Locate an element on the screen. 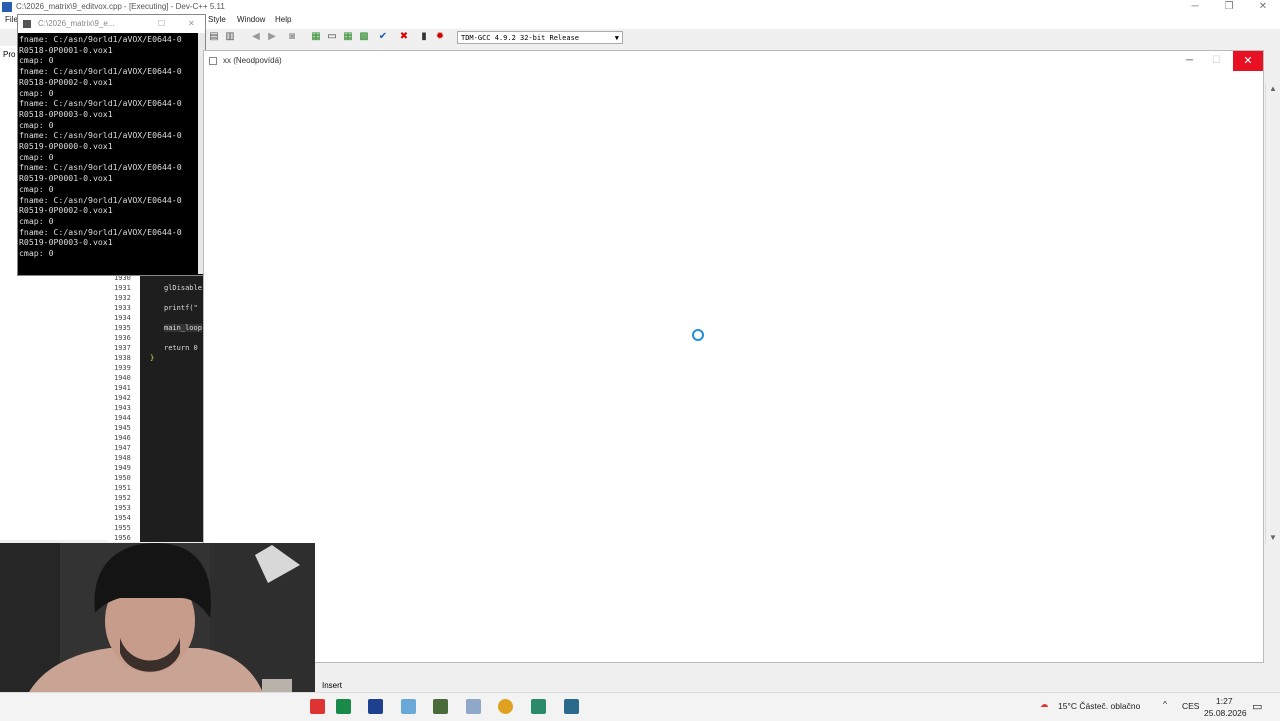  console-line: R0519-0P0003-0.vox1 is located at coordinates (66, 242).